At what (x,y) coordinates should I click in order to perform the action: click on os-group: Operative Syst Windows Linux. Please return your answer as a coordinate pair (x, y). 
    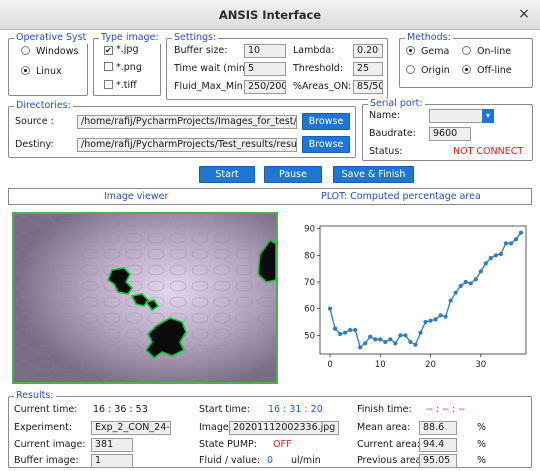
    Looking at the image, I should click on (48, 64).